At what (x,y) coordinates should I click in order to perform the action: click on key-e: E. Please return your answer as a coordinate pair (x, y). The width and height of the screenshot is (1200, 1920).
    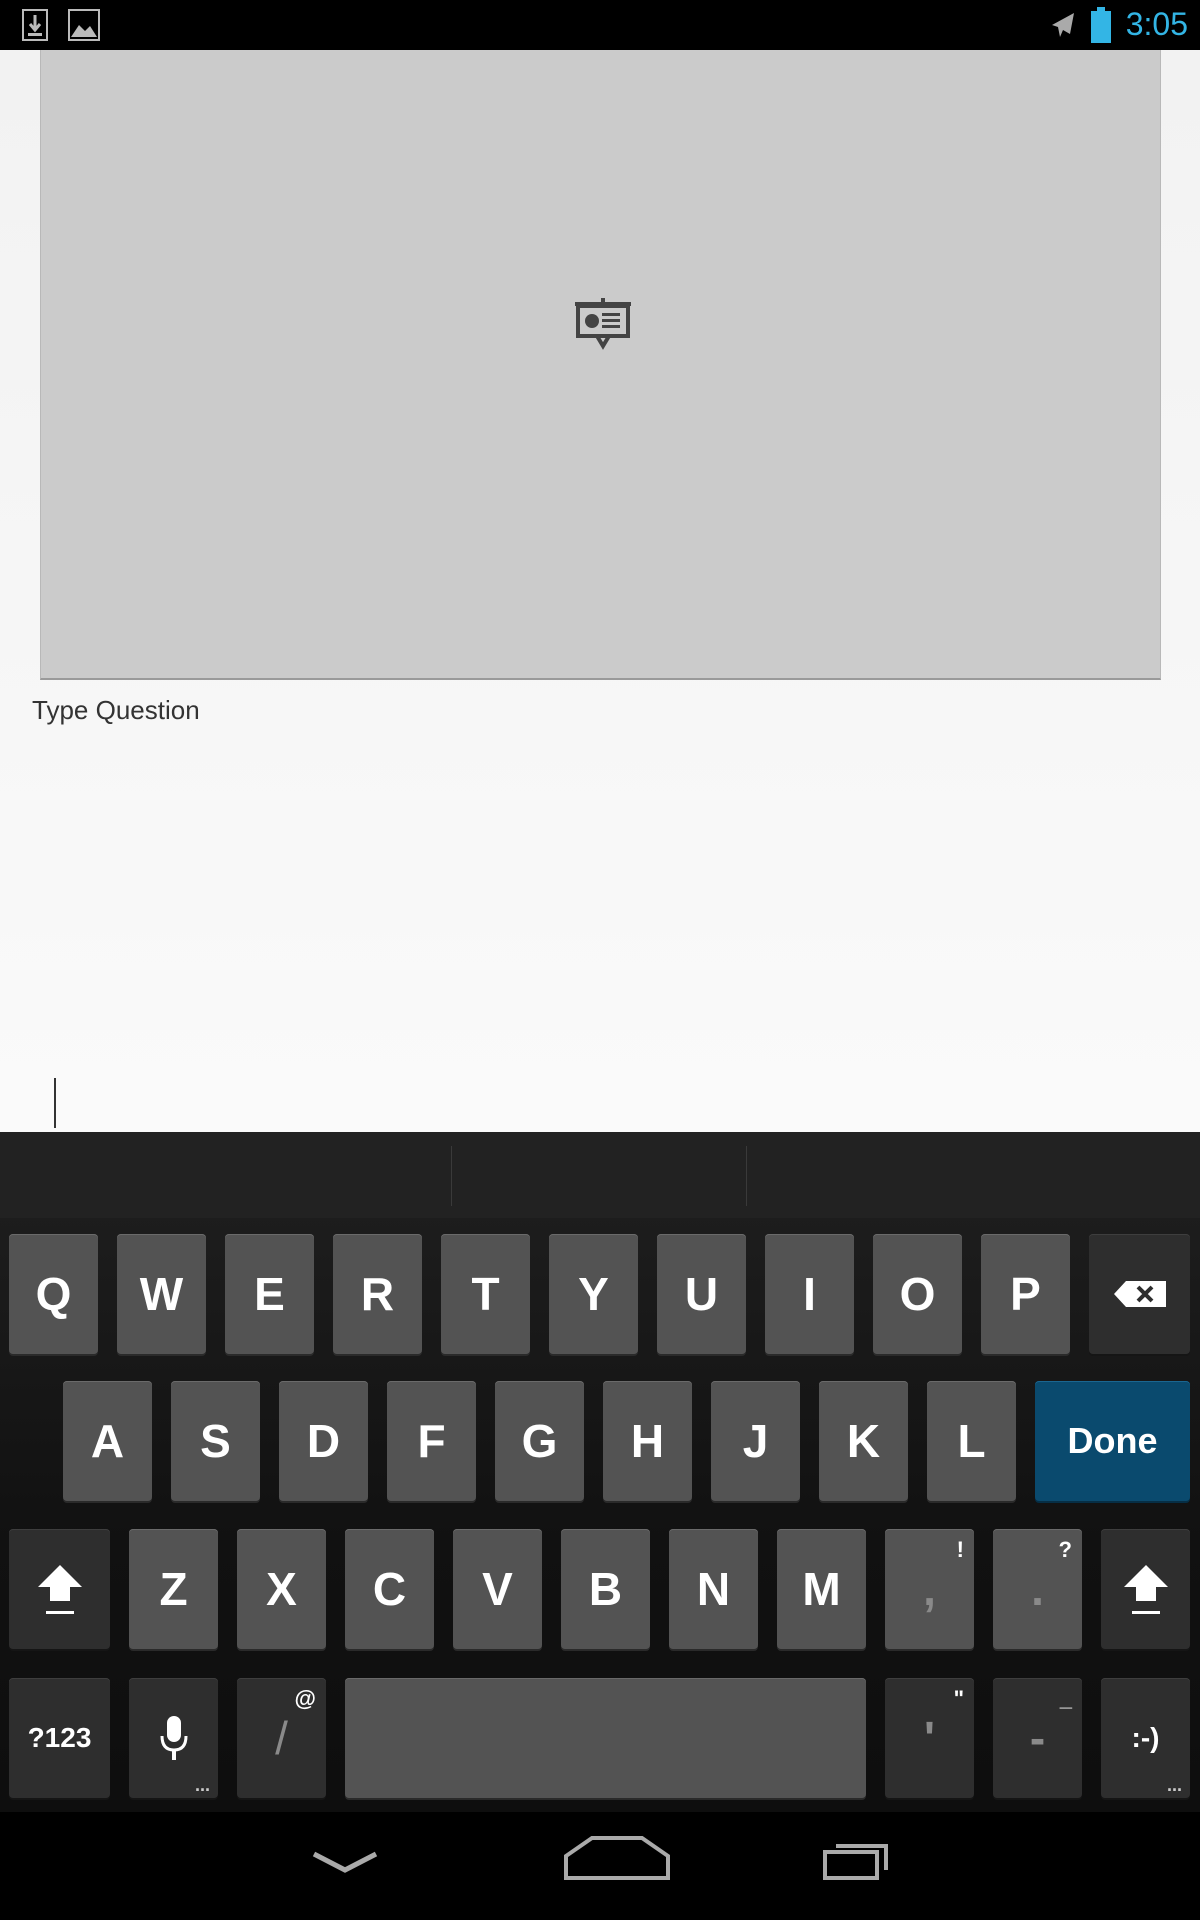
    Looking at the image, I should click on (269, 1294).